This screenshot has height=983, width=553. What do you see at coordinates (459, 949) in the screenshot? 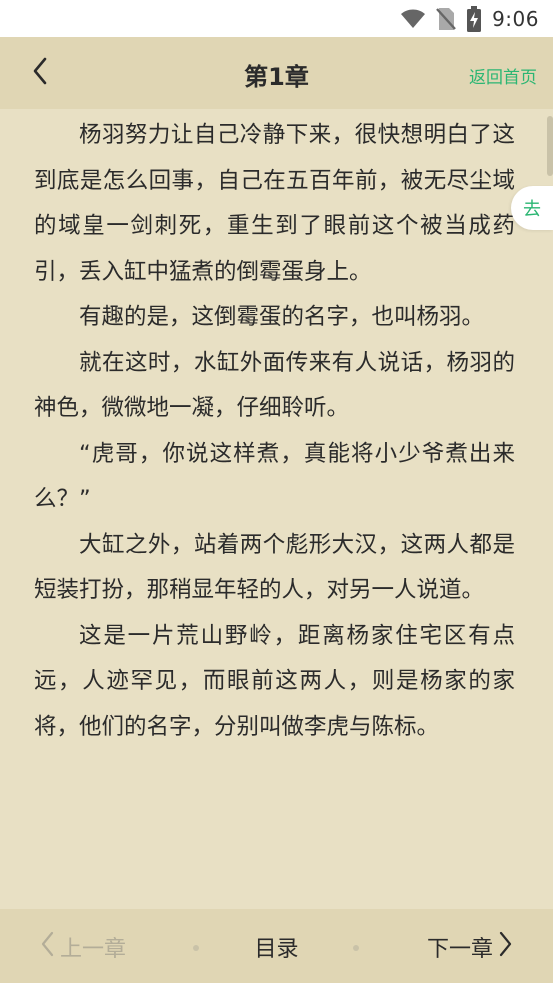
I see `next-chapter-label: 下一章` at bounding box center [459, 949].